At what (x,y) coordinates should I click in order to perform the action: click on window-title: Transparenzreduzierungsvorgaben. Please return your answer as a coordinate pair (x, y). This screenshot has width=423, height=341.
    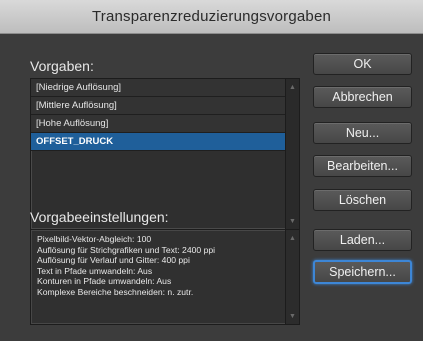
    Looking at the image, I should click on (211, 16).